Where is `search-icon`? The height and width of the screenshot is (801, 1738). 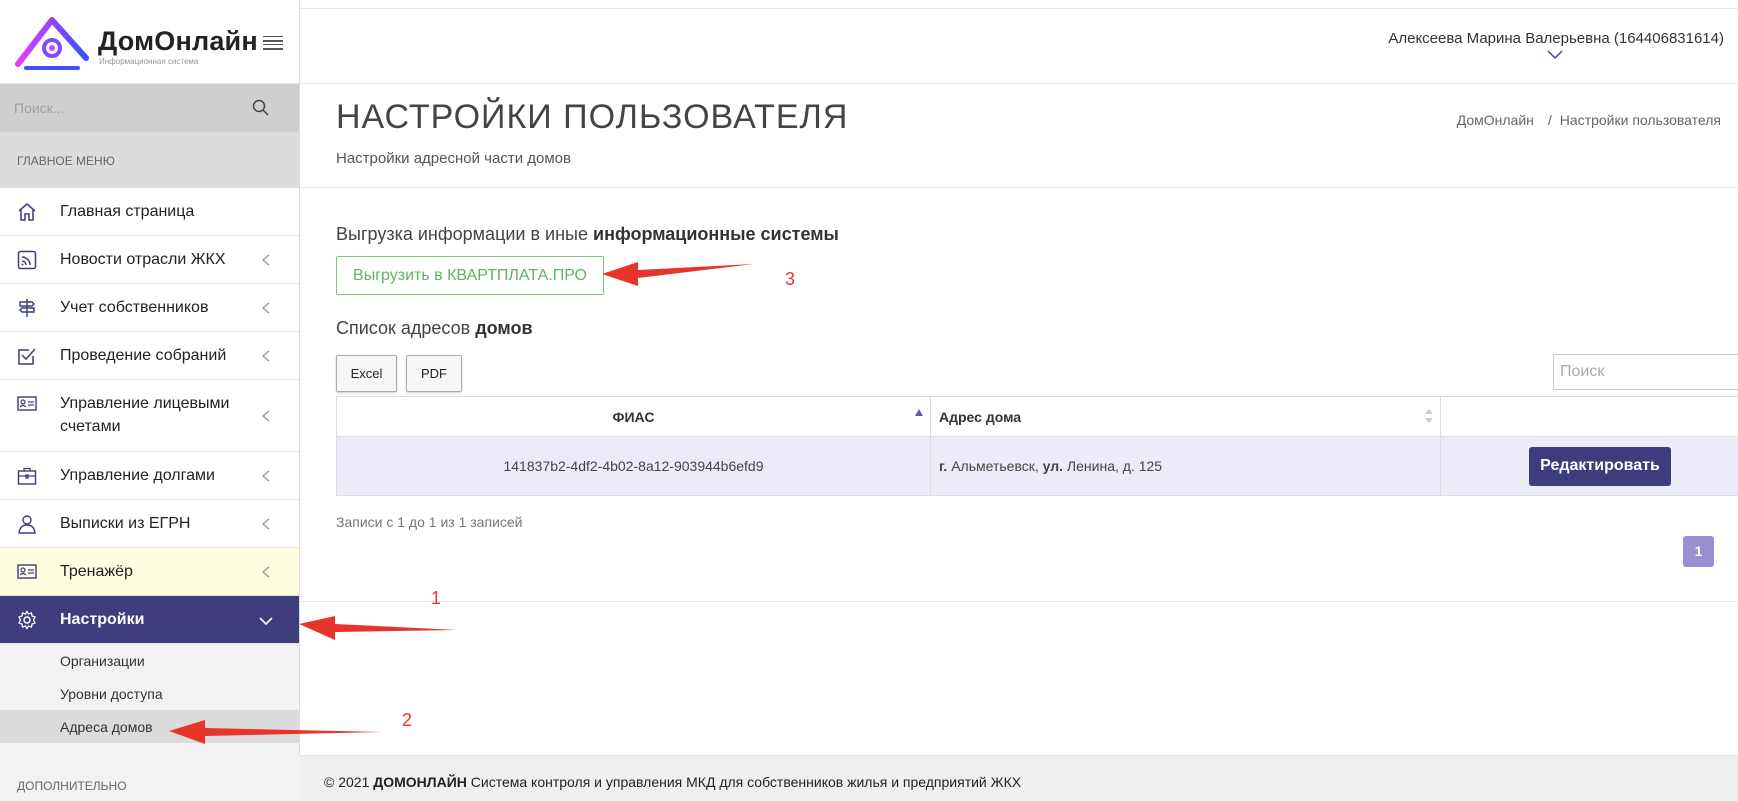
search-icon is located at coordinates (261, 108).